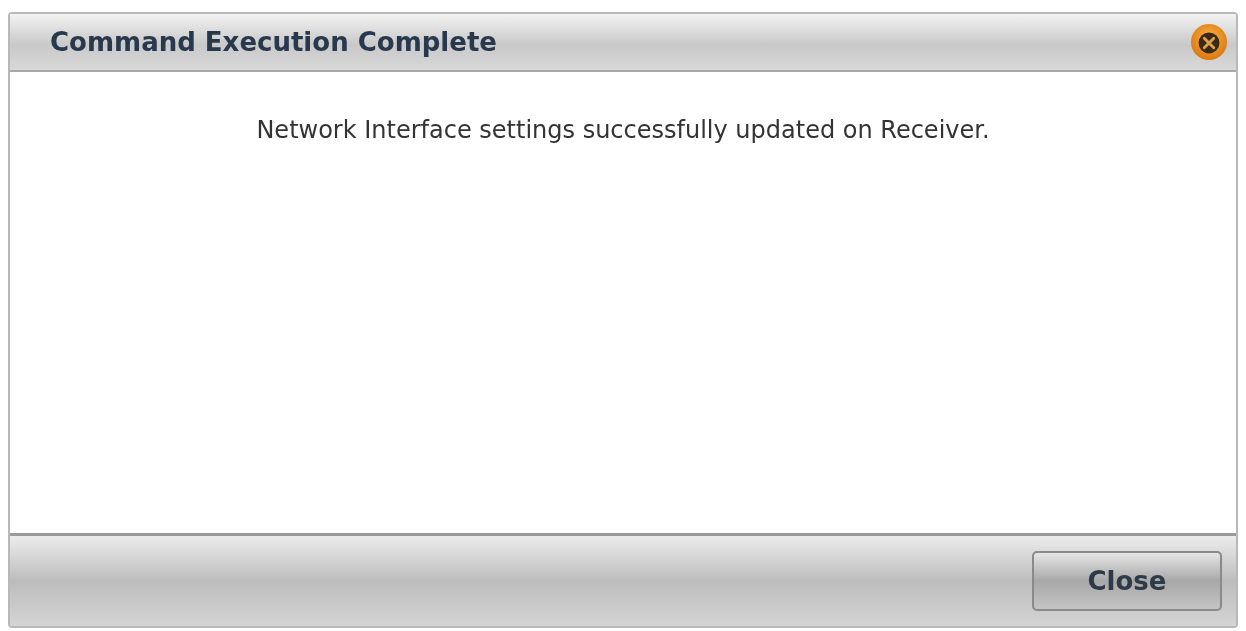 The width and height of the screenshot is (1246, 631). Describe the element at coordinates (273, 42) in the screenshot. I see `window-title: Command Execution Complete` at that location.